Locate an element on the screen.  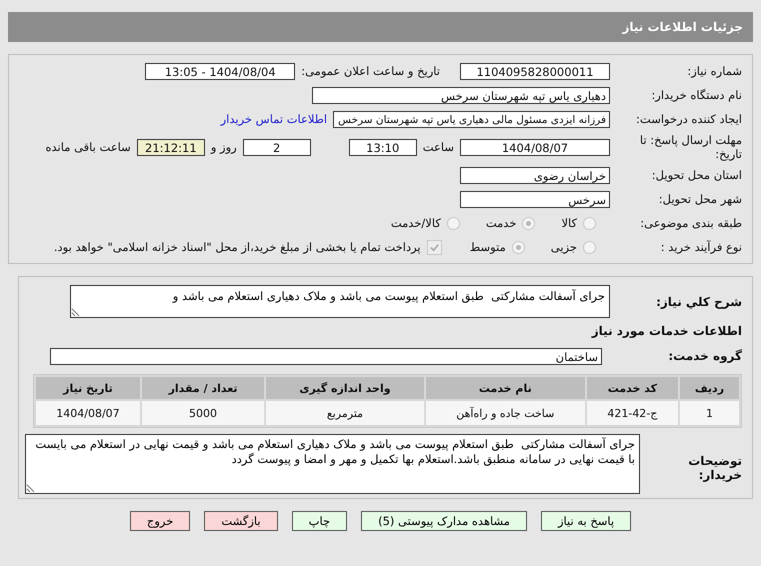
action-button: خروج is located at coordinates (160, 521).